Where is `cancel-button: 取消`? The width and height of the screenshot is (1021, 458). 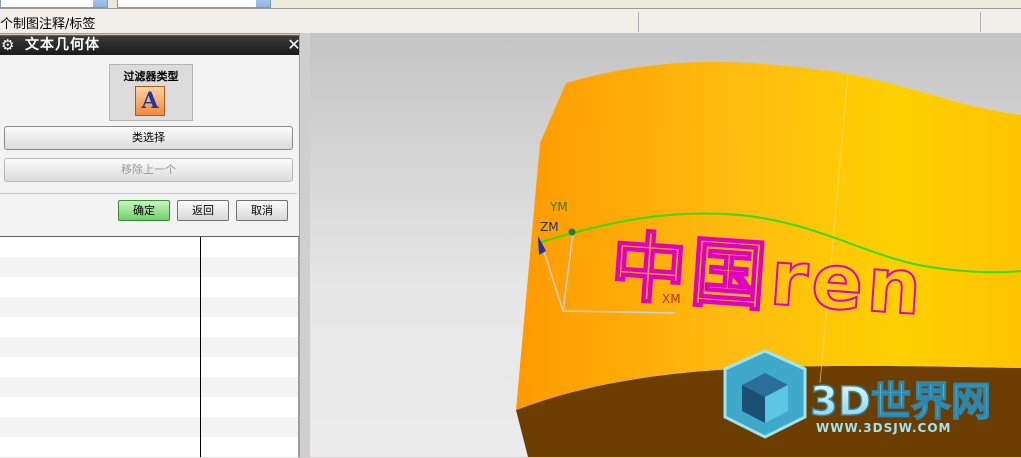 cancel-button: 取消 is located at coordinates (262, 210).